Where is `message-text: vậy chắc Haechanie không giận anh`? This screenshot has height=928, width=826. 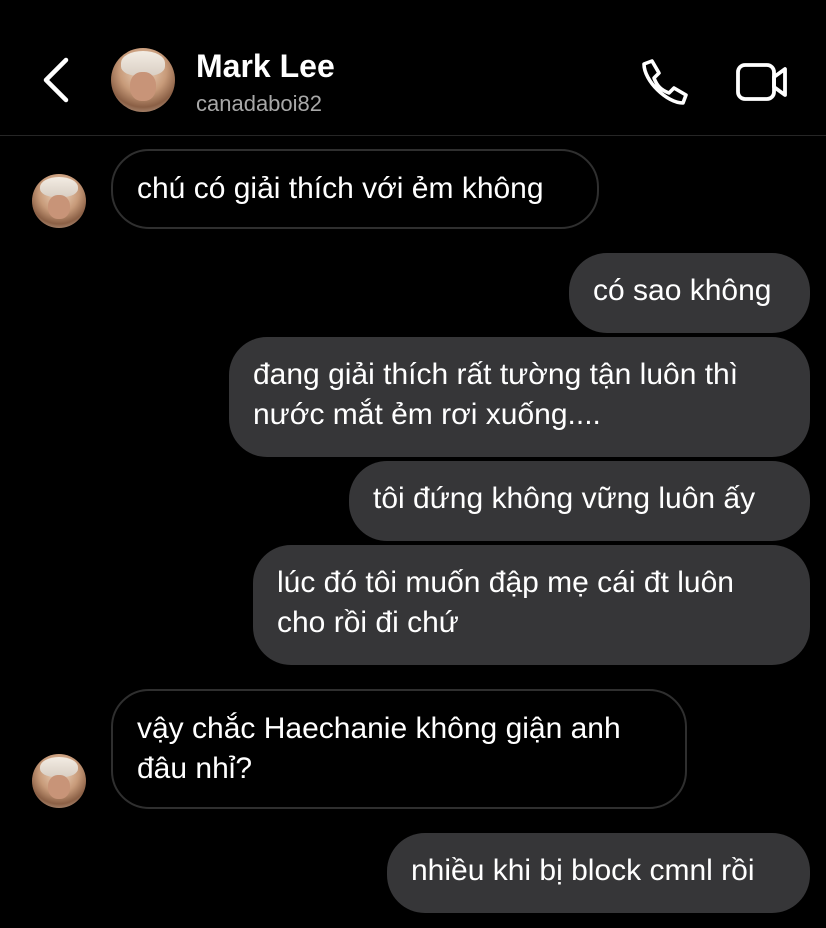
message-text: vậy chắc Haechanie không giận anh is located at coordinates (379, 728).